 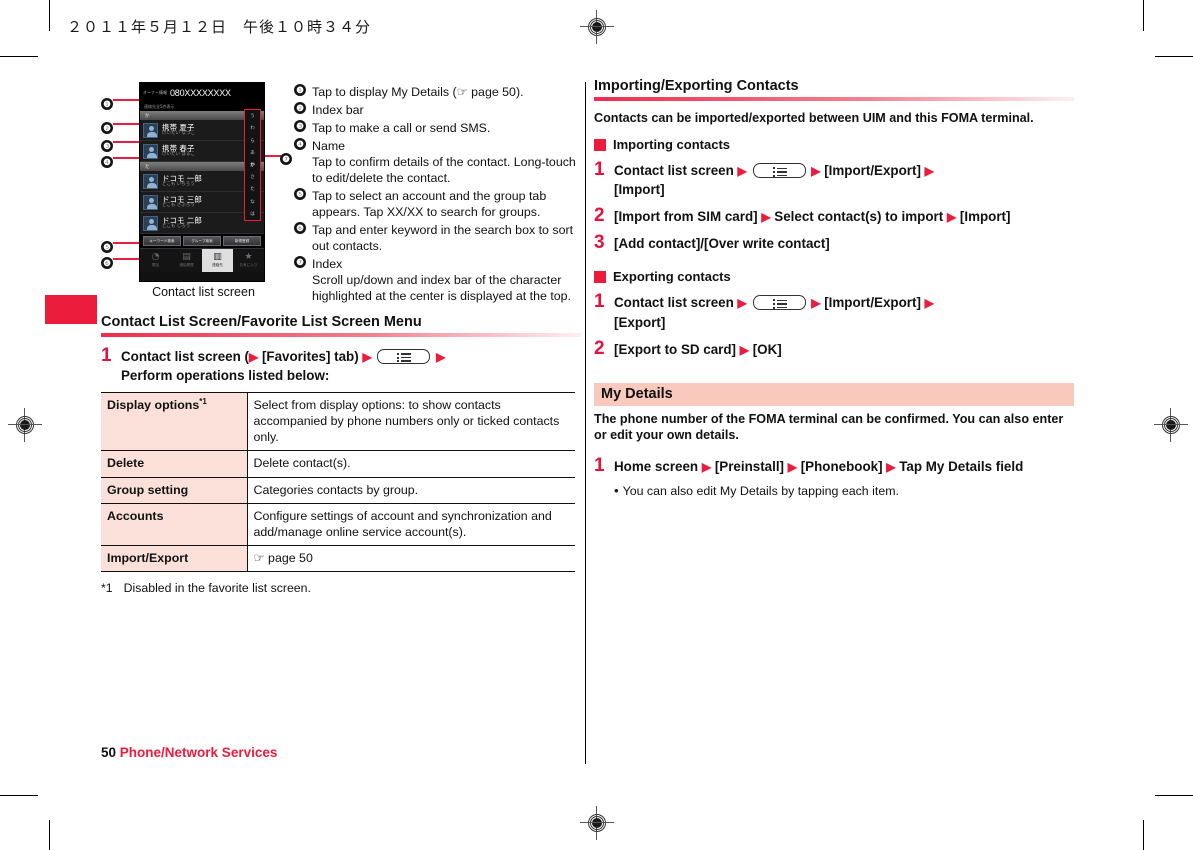 What do you see at coordinates (300, 228) in the screenshot?
I see `callout-number-6-text: ❻` at bounding box center [300, 228].